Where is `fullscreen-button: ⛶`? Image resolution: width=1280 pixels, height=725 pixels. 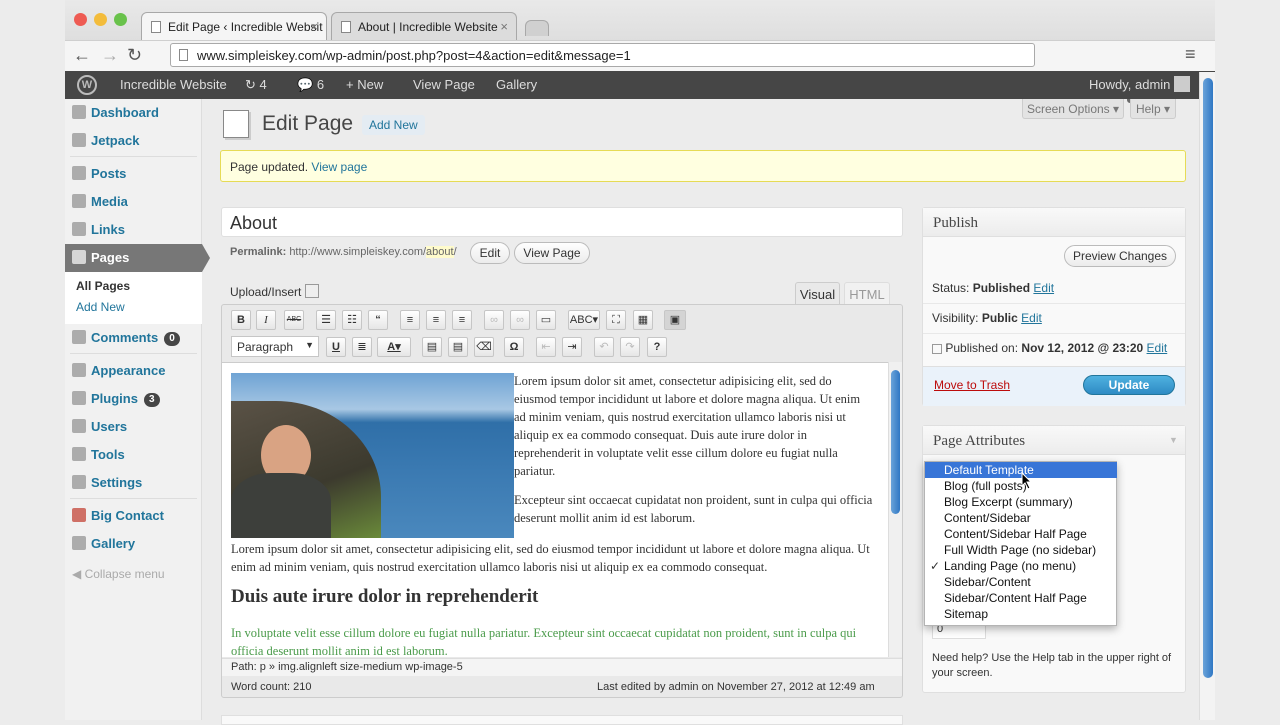 fullscreen-button: ⛶ is located at coordinates (616, 320).